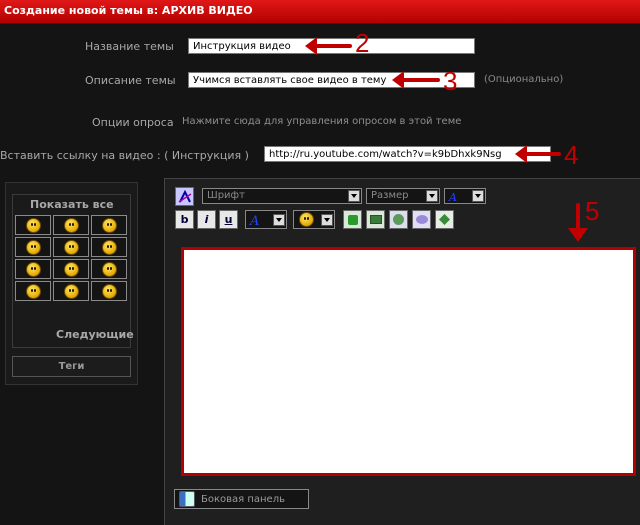  Describe the element at coordinates (306, 219) in the screenshot. I see `smiley-color-icon` at that location.